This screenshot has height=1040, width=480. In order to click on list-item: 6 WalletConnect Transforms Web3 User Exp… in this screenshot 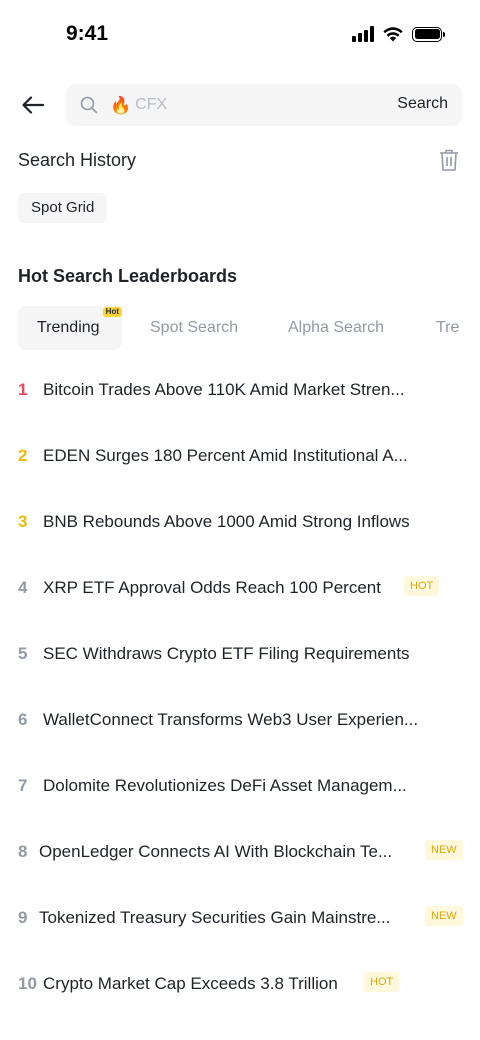, I will do `click(240, 720)`.